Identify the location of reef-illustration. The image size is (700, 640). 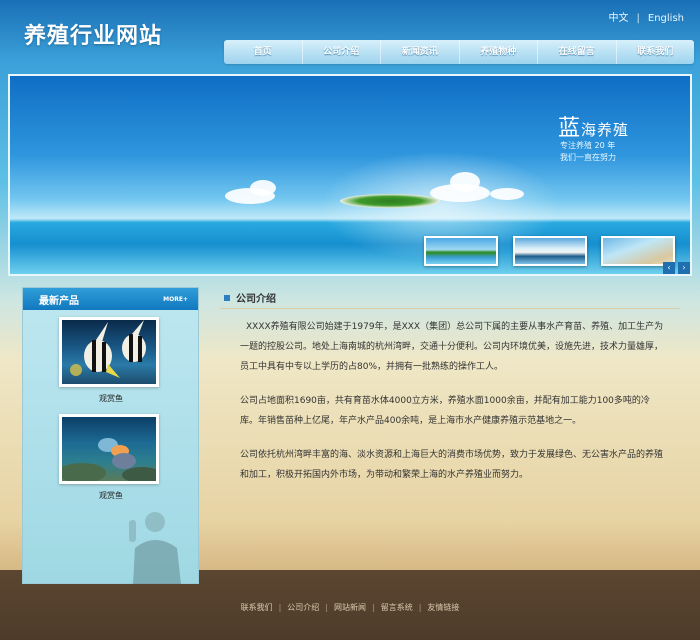
(109, 459).